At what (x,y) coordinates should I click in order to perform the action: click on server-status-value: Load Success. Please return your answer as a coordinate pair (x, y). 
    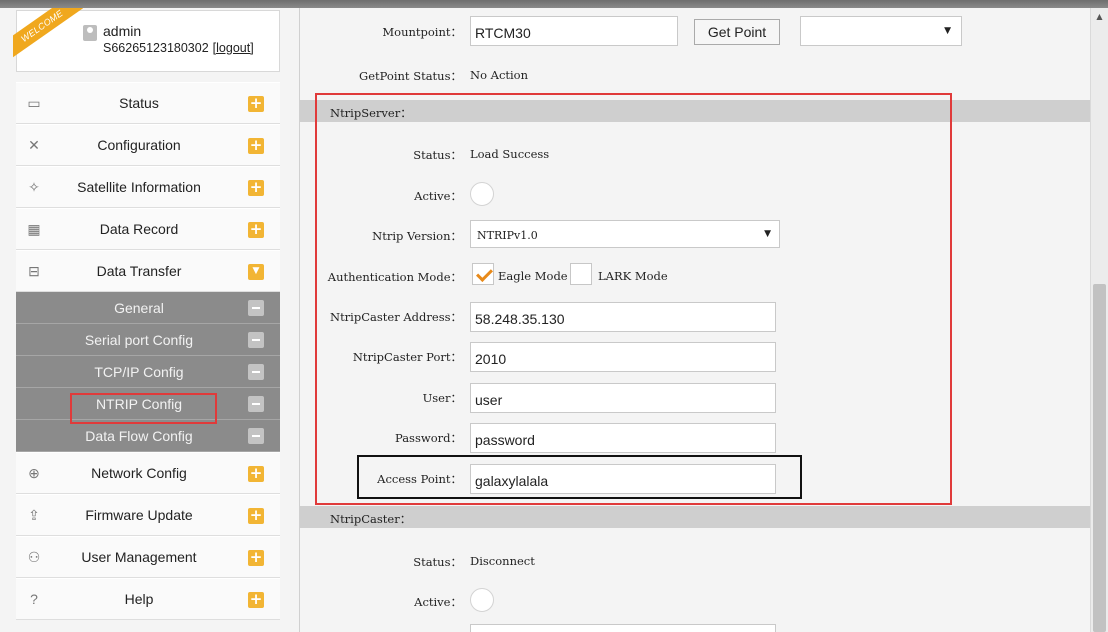
    Looking at the image, I should click on (510, 154).